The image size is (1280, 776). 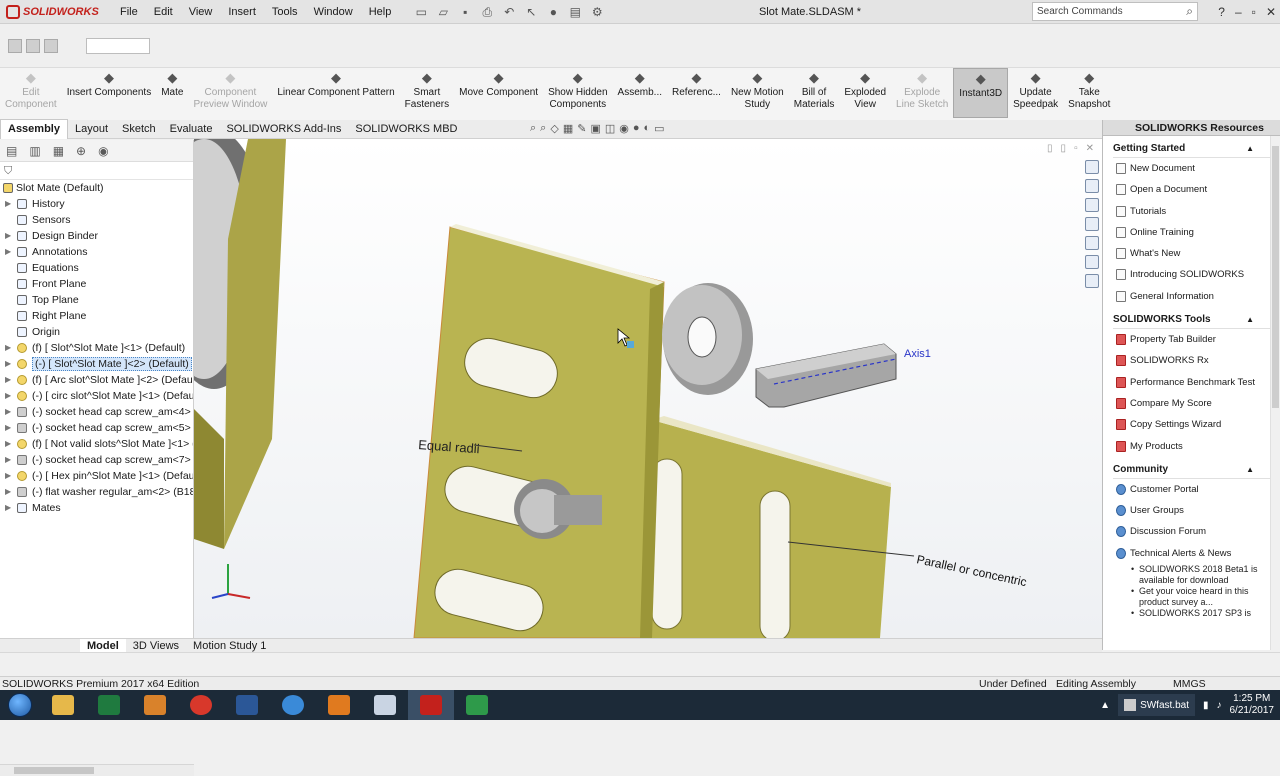 What do you see at coordinates (1271, 12) in the screenshot?
I see `close-icon: ✕` at bounding box center [1271, 12].